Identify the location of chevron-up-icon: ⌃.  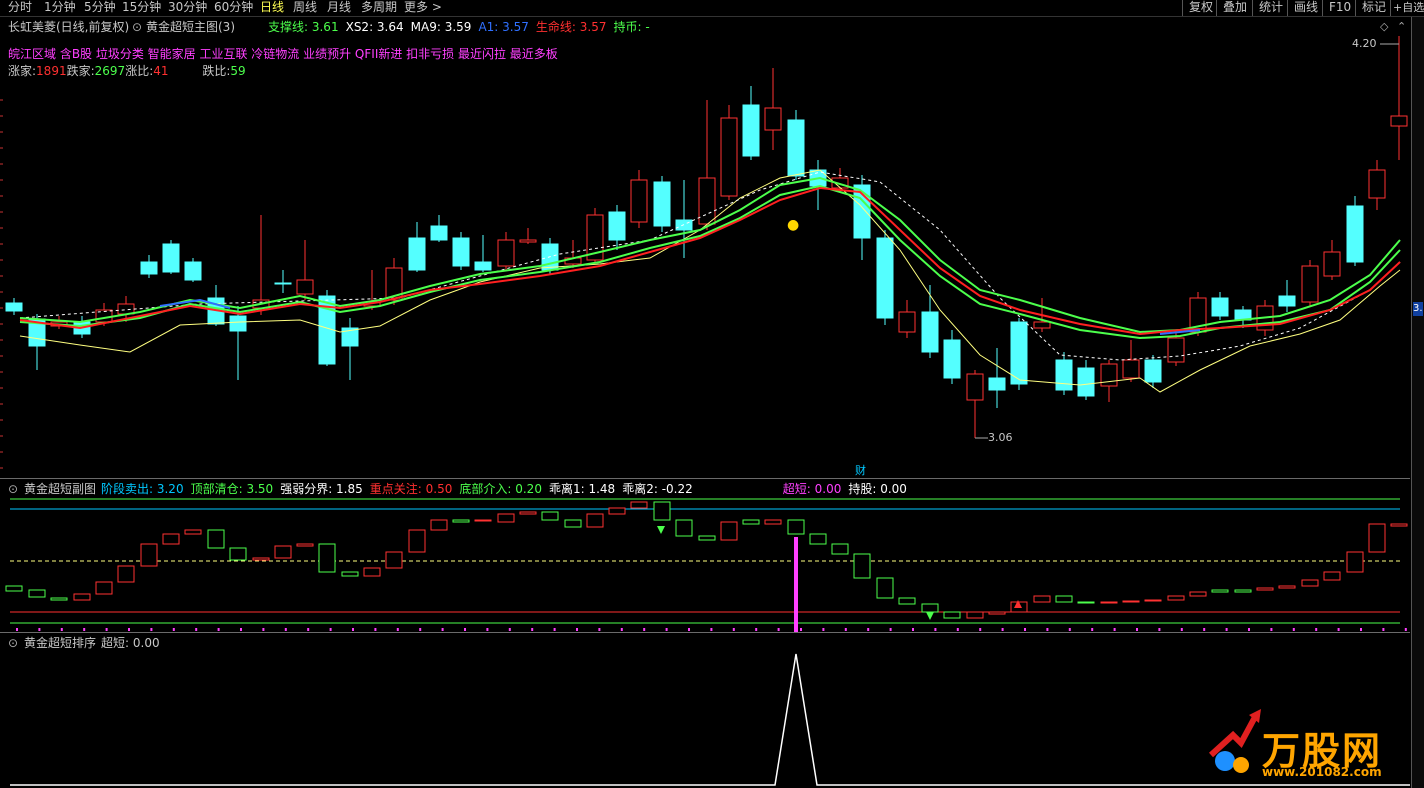
(1401, 27).